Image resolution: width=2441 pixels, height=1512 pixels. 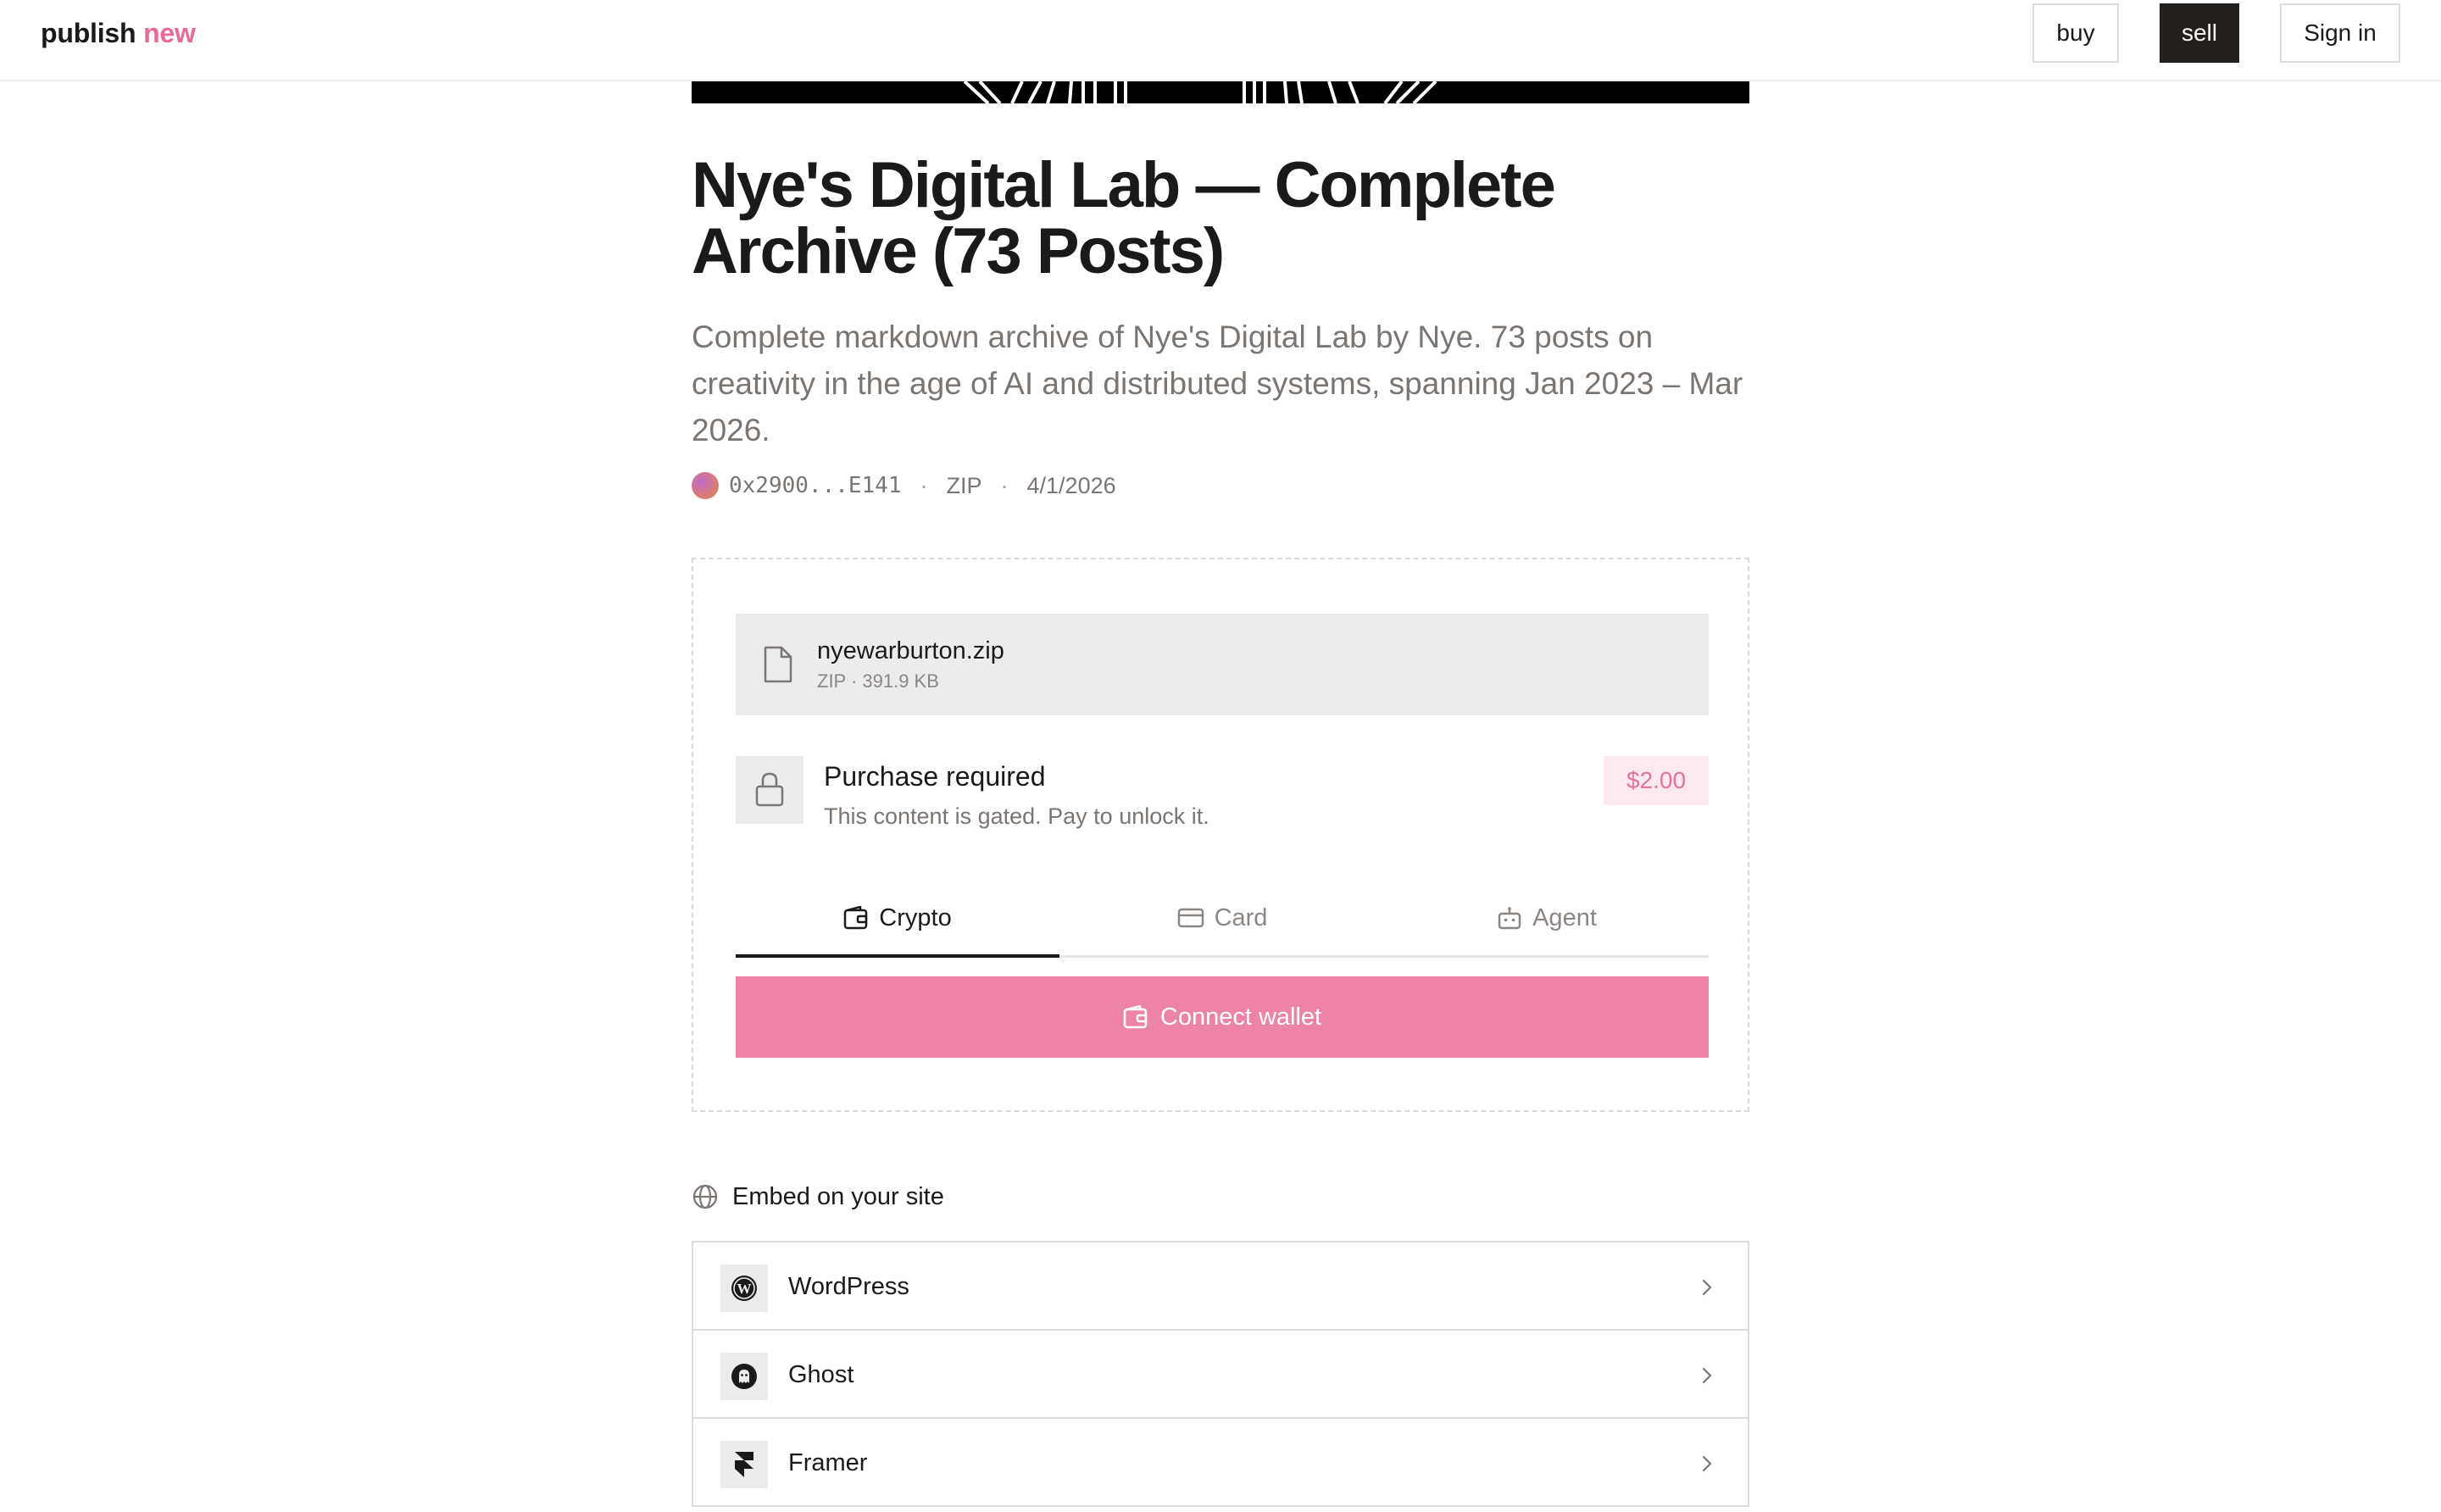 What do you see at coordinates (1220, 41) in the screenshot?
I see `top-bar: publish new buy sell Sign in` at bounding box center [1220, 41].